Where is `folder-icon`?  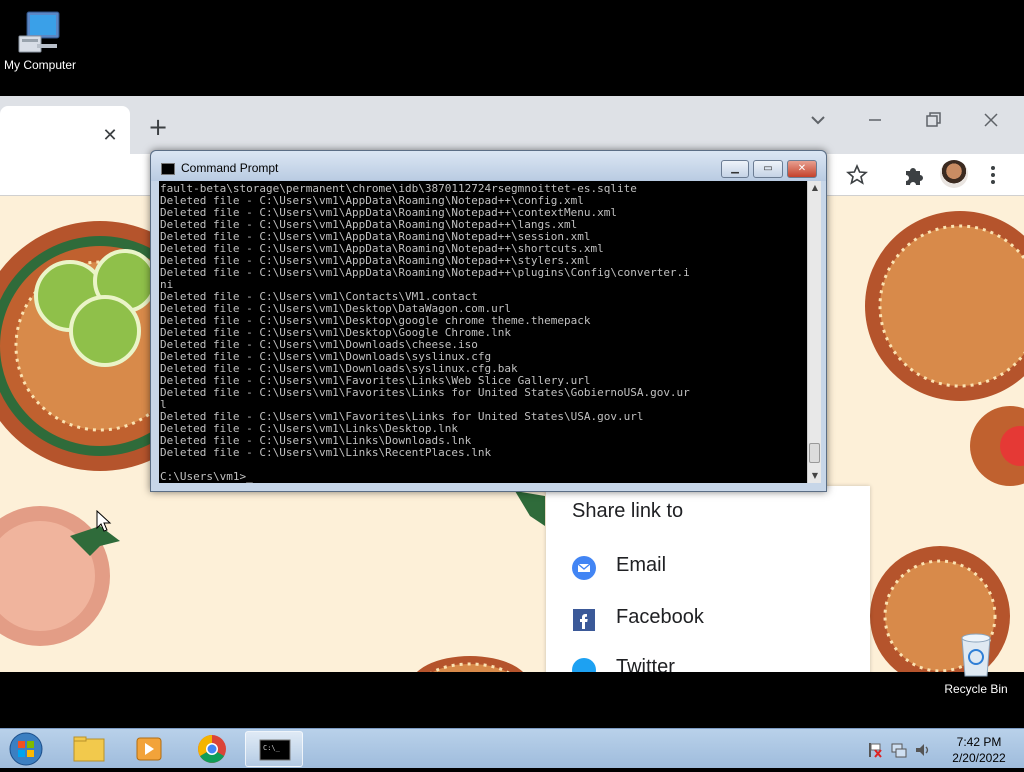
folder-icon is located at coordinates (89, 749).